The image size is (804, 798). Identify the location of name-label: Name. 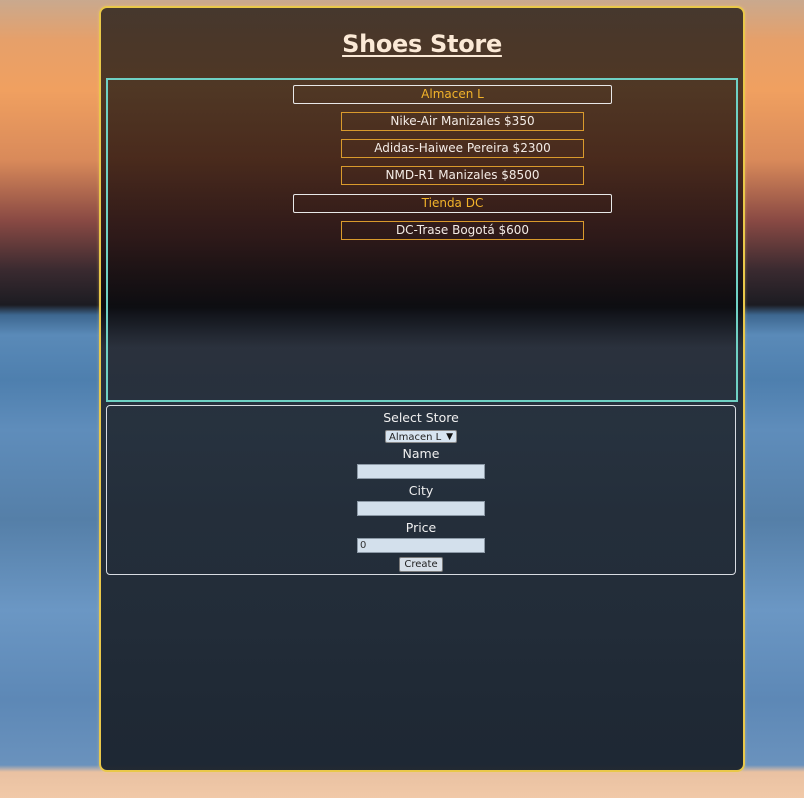
(421, 453).